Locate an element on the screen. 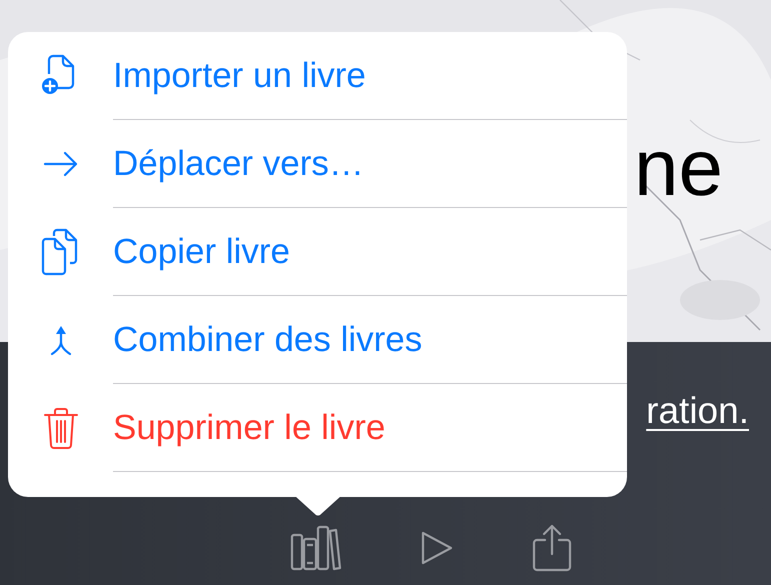 The width and height of the screenshot is (771, 585). menu-item: Combiner des livres is located at coordinates (267, 340).